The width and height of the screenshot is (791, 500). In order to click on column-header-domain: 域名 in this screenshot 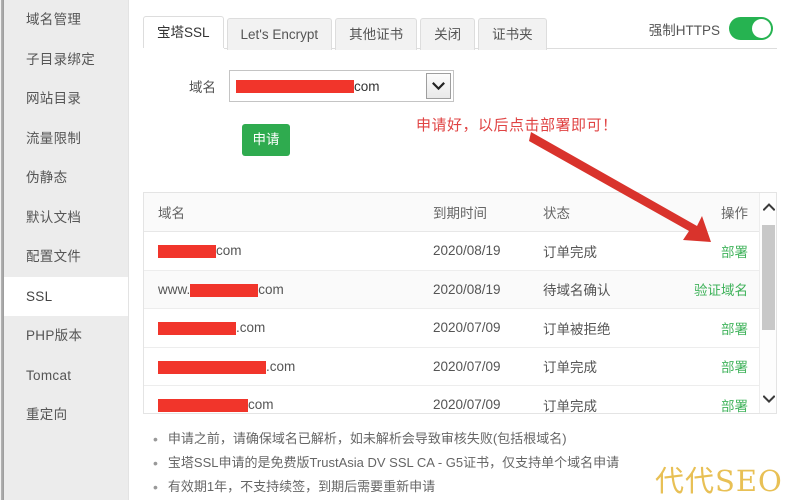, I will do `click(281, 212)`.